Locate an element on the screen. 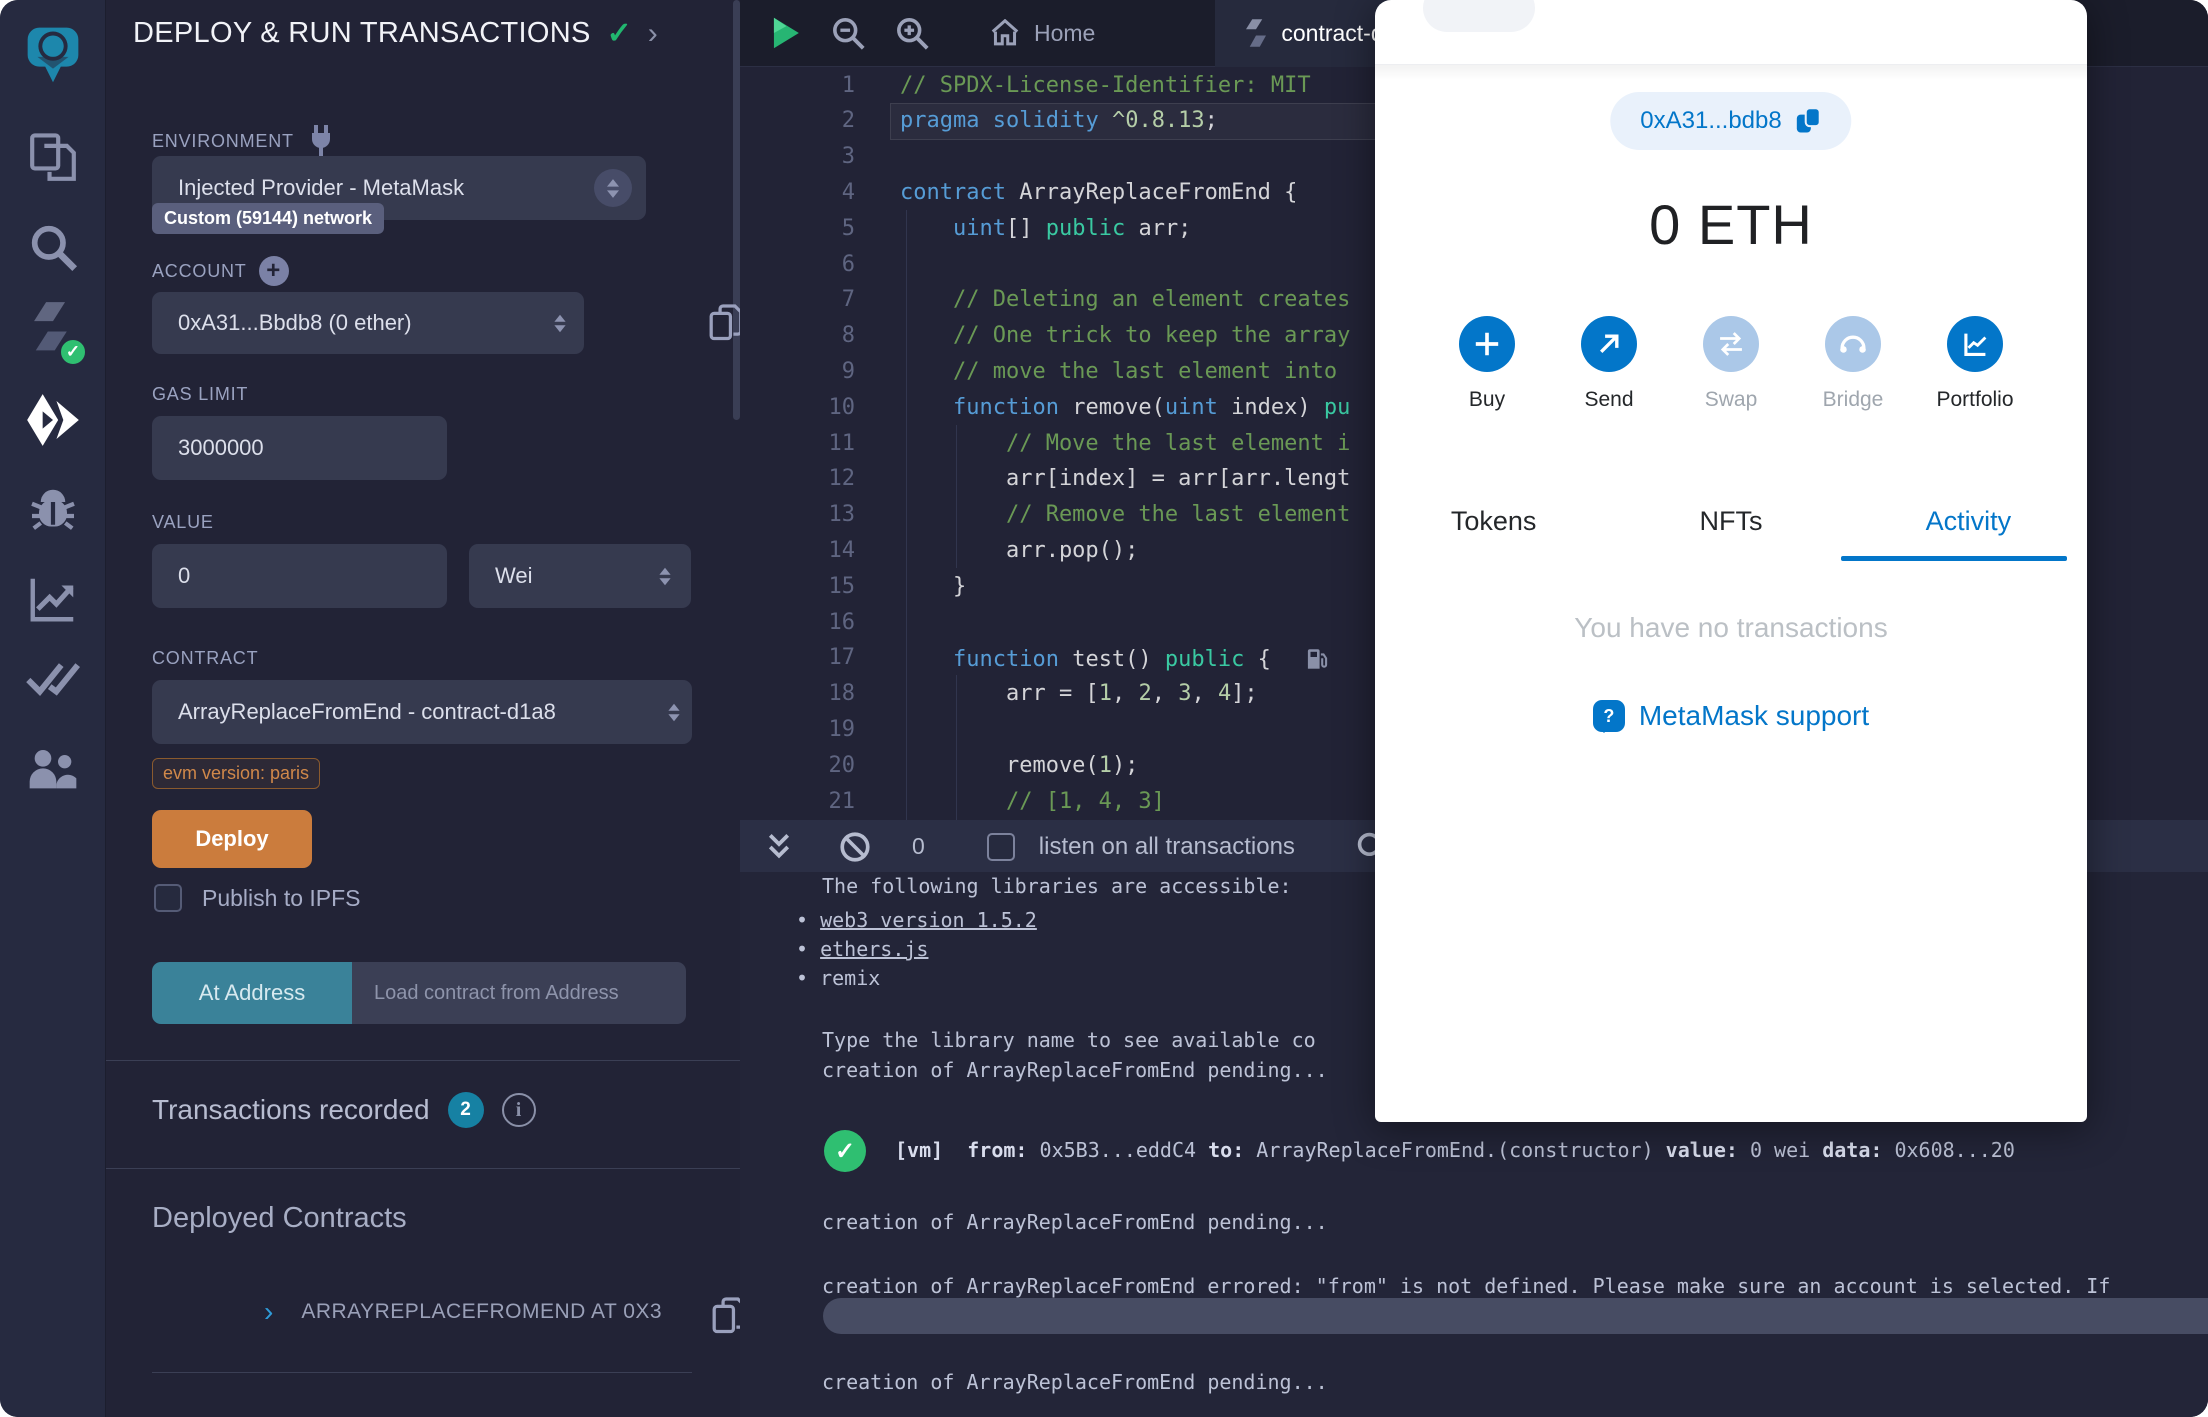  value-unit-select: Wei is located at coordinates (580, 576).